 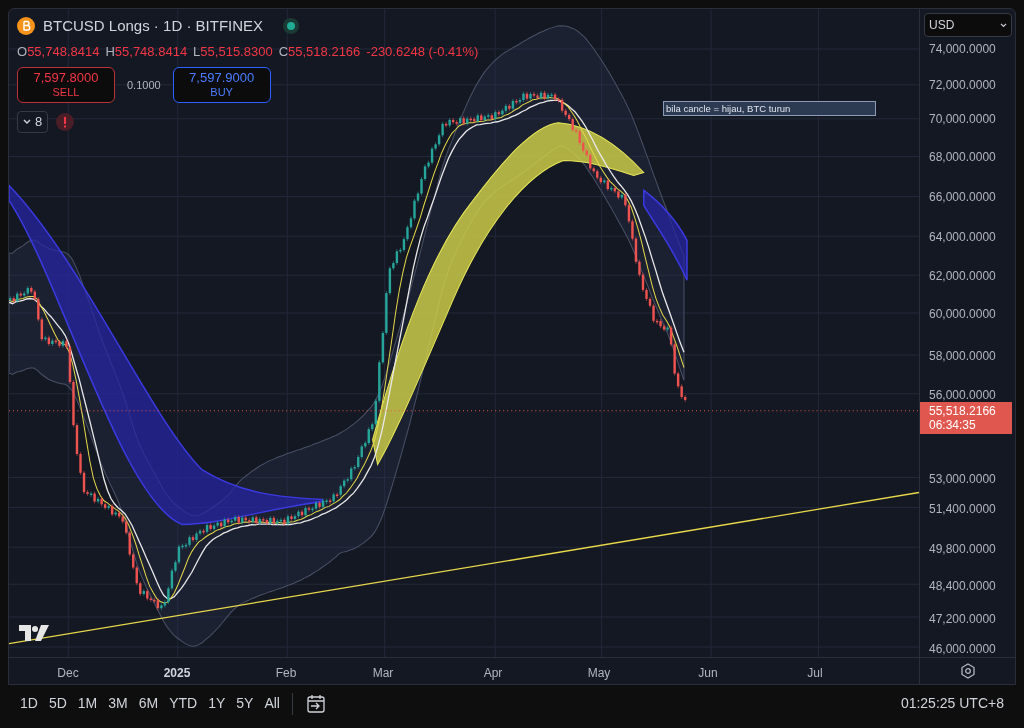 What do you see at coordinates (493, 673) in the screenshot?
I see `time-axis-label: Apr` at bounding box center [493, 673].